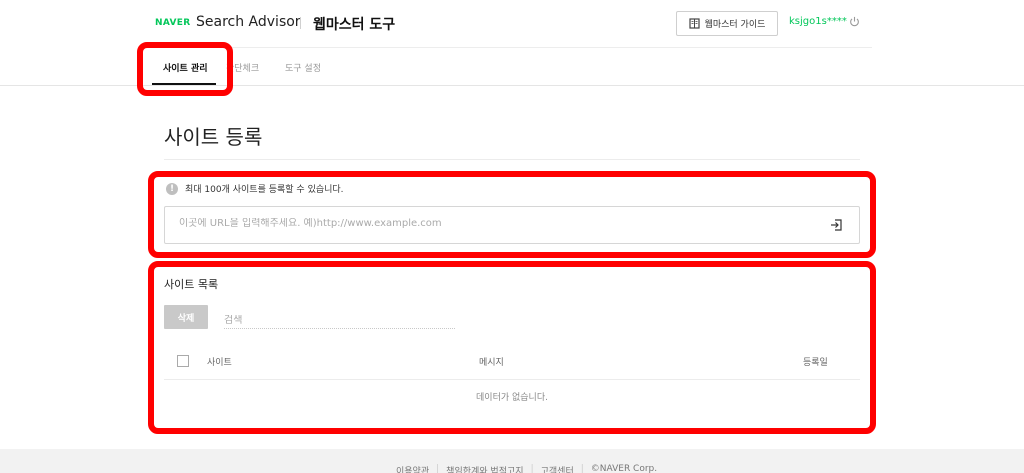 The height and width of the screenshot is (473, 1024). I want to click on select-all-checkbox, so click(183, 361).